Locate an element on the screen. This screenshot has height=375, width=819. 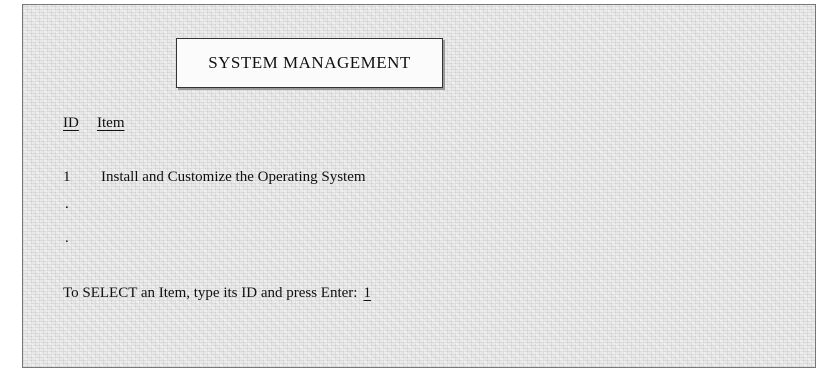
selection-input-field: 1 is located at coordinates (368, 293).